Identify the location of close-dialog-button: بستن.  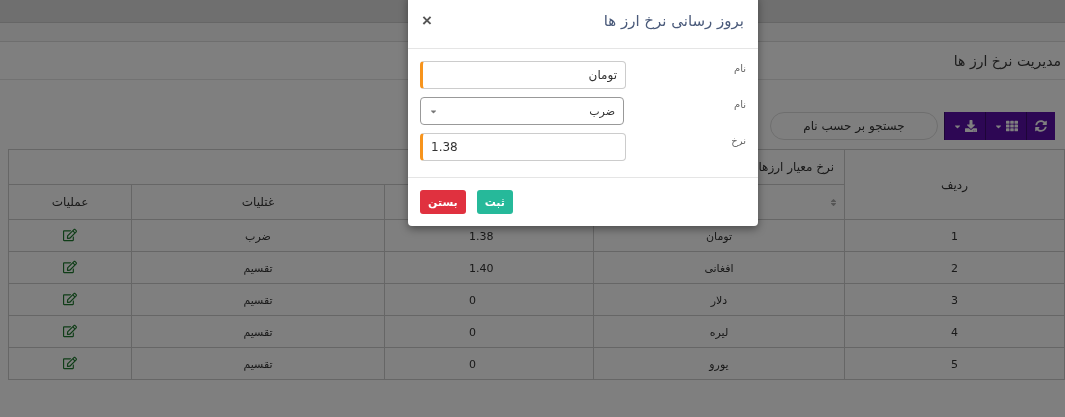
(443, 202).